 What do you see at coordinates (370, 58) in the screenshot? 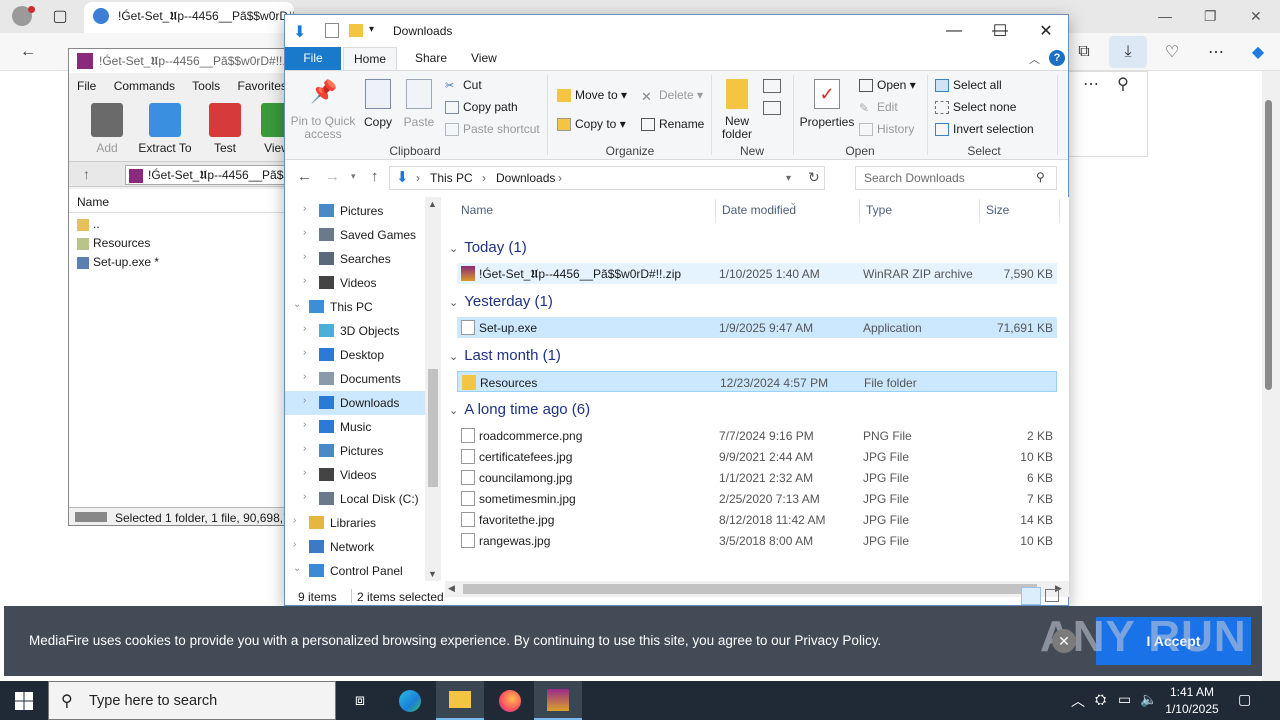
I see `tab-home: Home` at bounding box center [370, 58].